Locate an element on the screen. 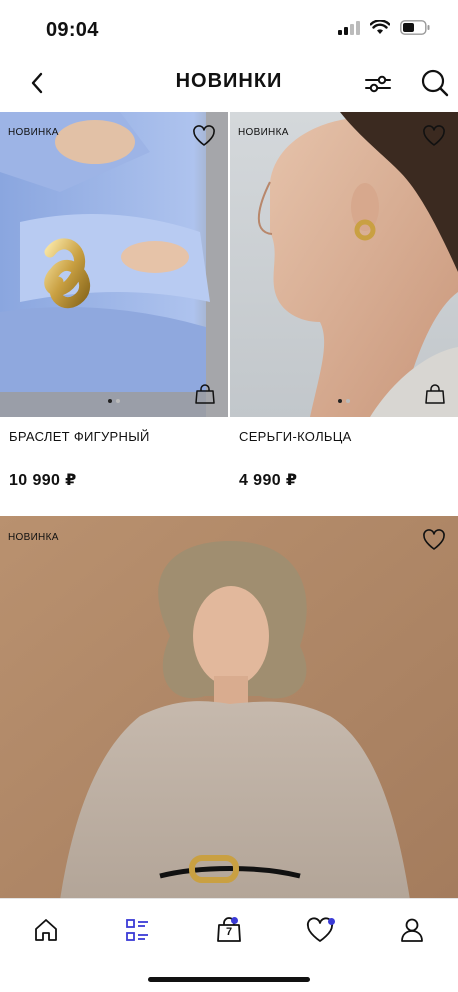 Image resolution: width=458 pixels, height=992 pixels. tab-catalog is located at coordinates (137, 930).